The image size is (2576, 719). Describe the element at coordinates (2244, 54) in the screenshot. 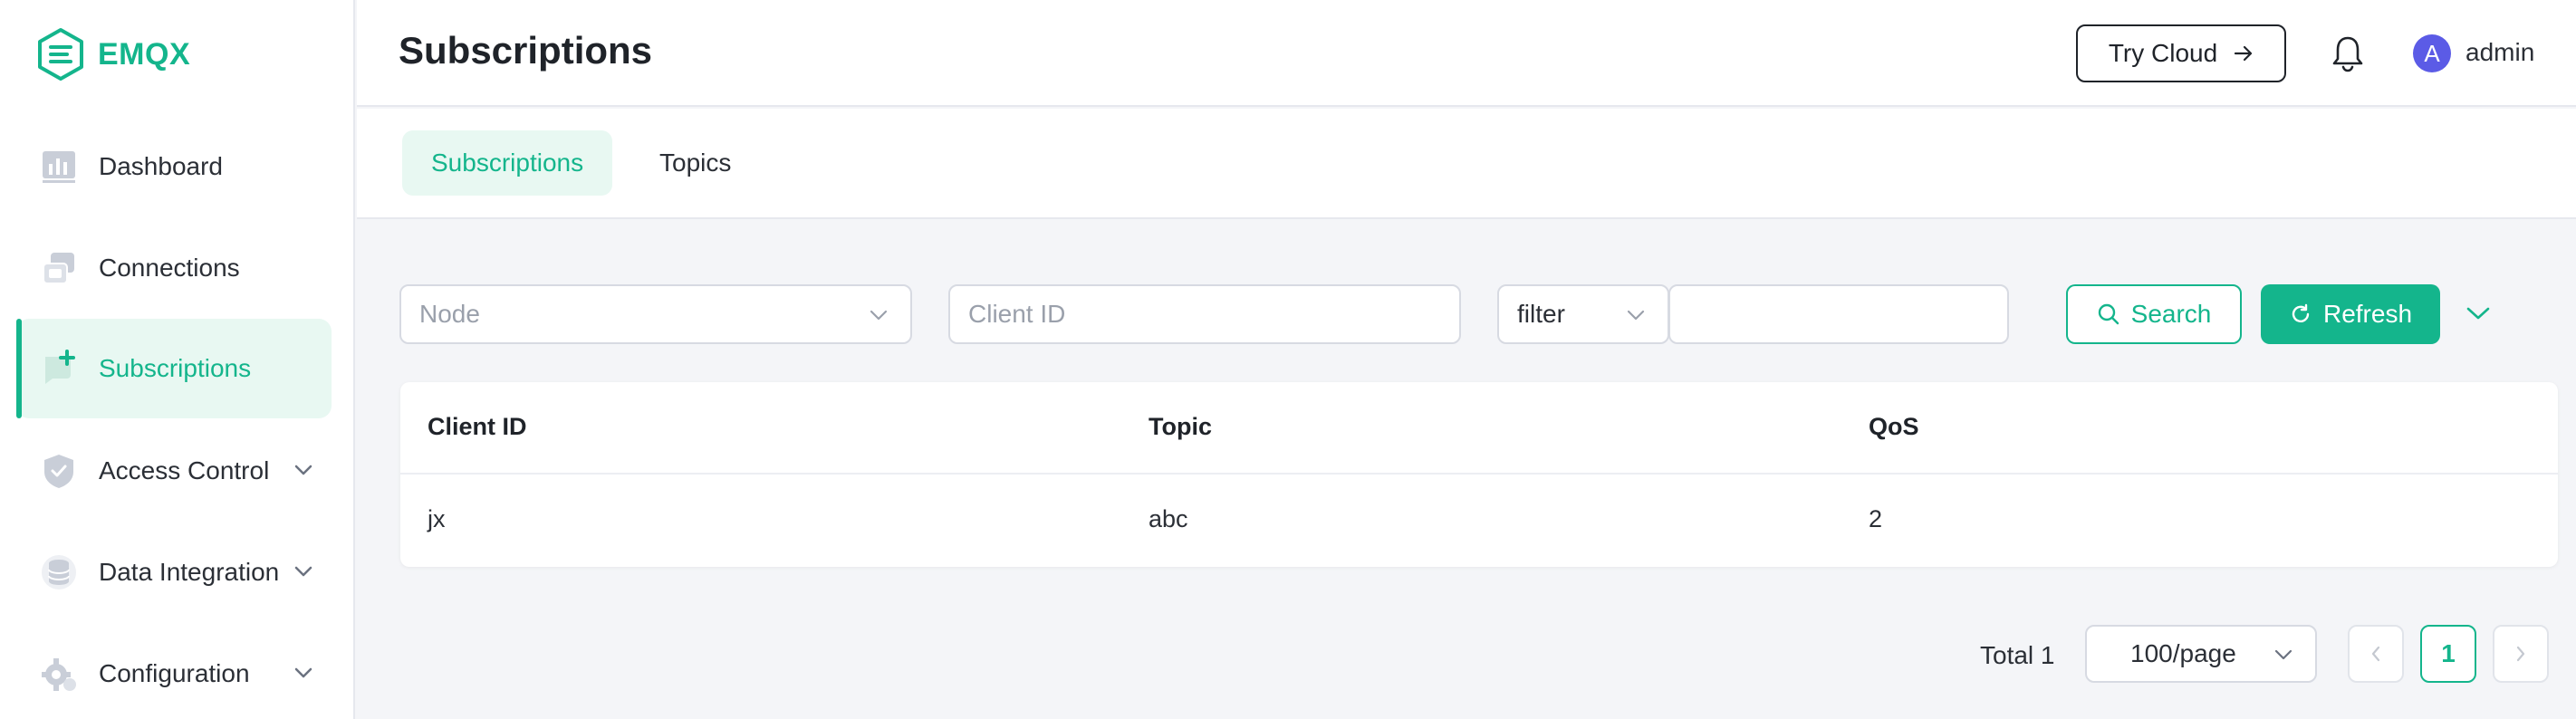

I see `arrow-right-icon` at that location.